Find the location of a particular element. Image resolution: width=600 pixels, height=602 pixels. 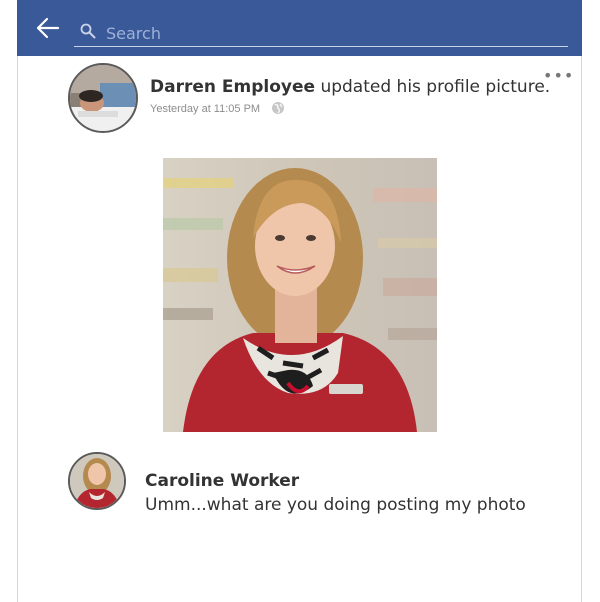

top-bar is located at coordinates (299, 28).